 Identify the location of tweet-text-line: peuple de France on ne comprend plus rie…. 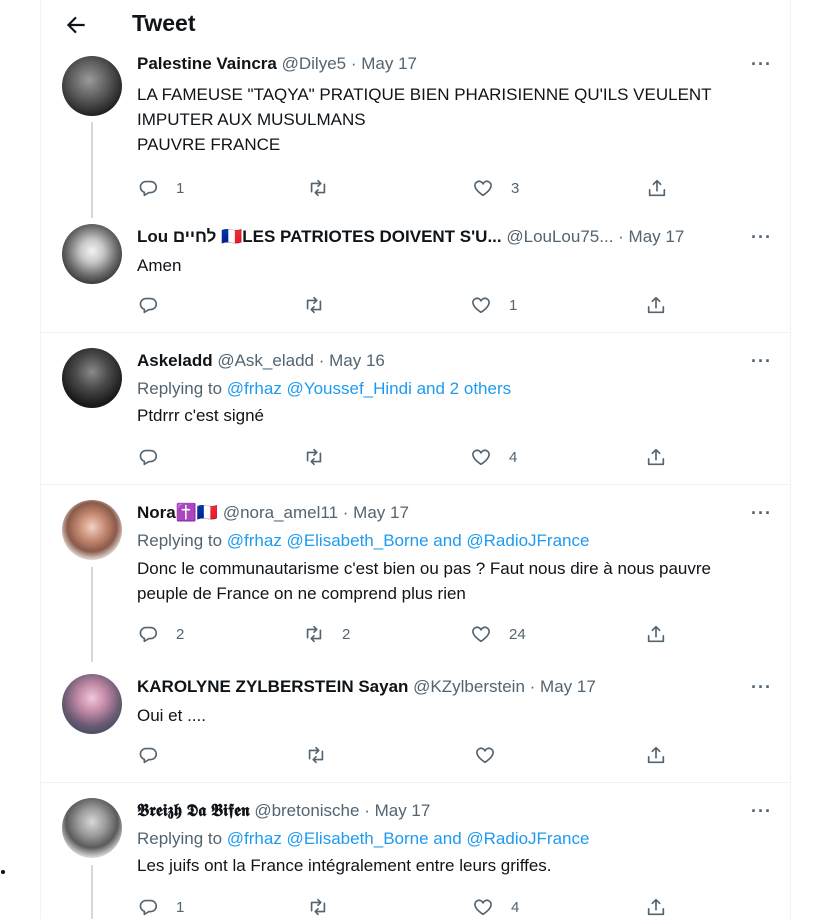
(301, 593).